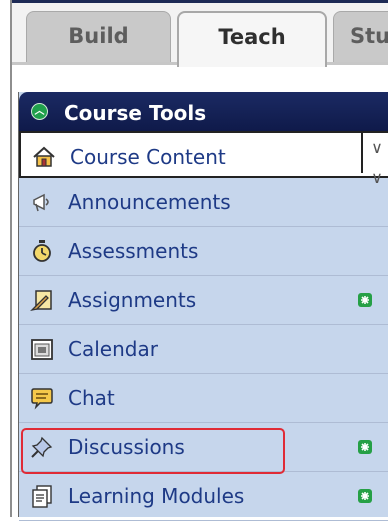  I want to click on tool-label-course-content: Course Content, so click(148, 157).